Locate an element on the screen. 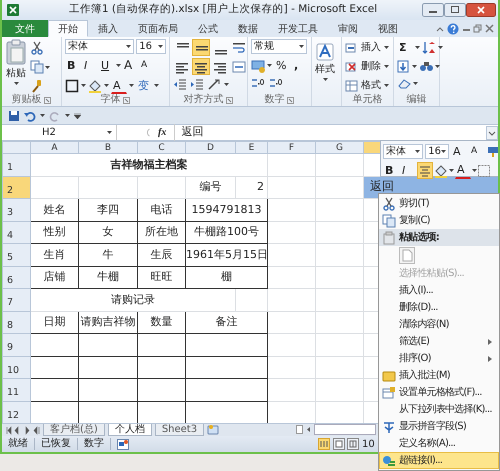  table-cell: 编号 is located at coordinates (211, 187).